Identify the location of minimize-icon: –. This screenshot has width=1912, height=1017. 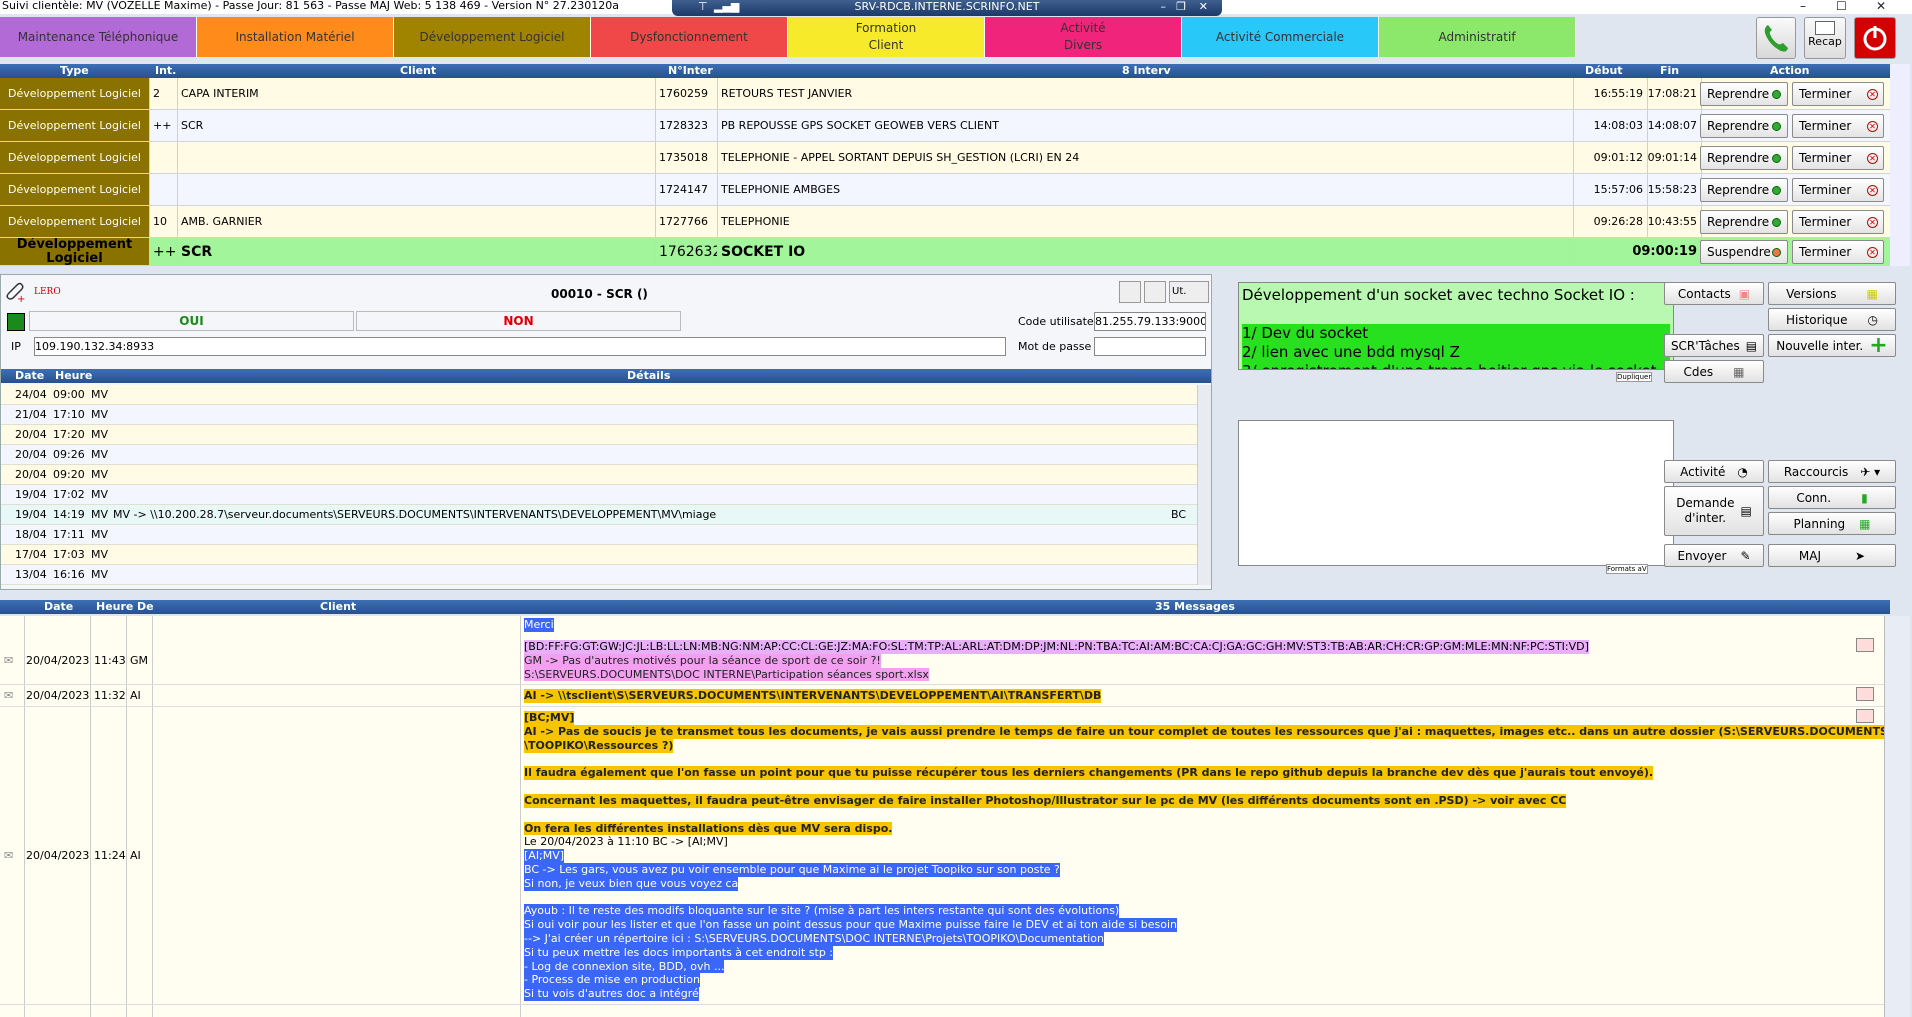
(1803, 7).